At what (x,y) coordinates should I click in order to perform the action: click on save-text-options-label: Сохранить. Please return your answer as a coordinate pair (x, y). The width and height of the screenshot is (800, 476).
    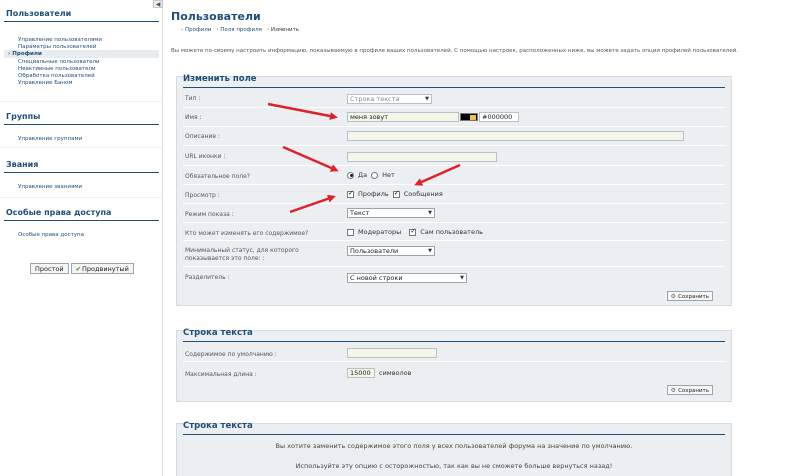
    Looking at the image, I should click on (693, 391).